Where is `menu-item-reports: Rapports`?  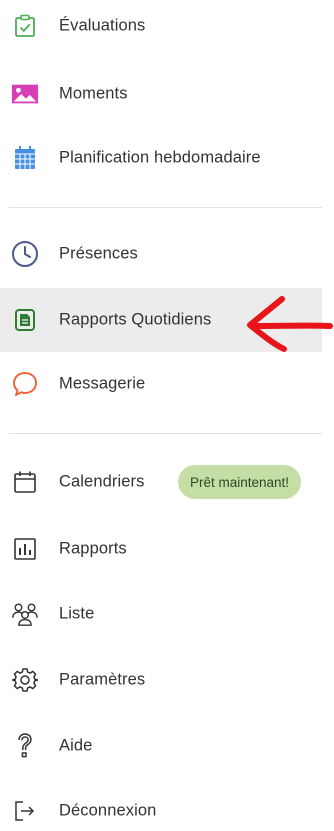 menu-item-reports: Rapports is located at coordinates (161, 549).